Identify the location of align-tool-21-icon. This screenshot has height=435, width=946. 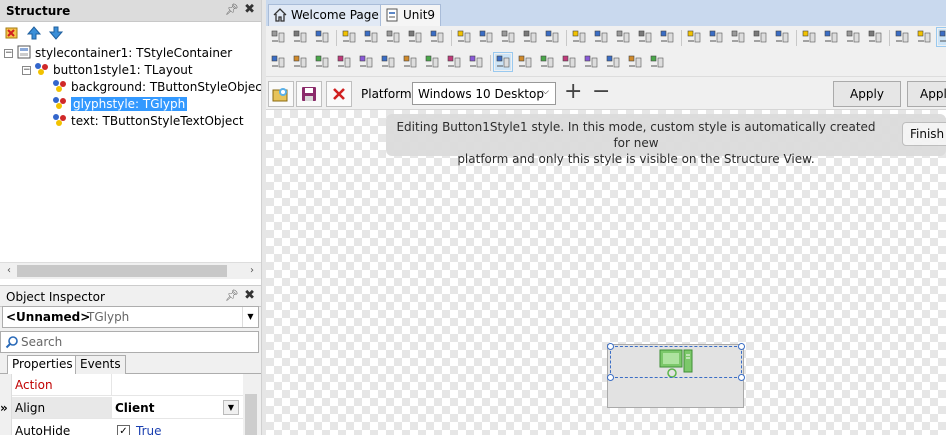
(738, 37).